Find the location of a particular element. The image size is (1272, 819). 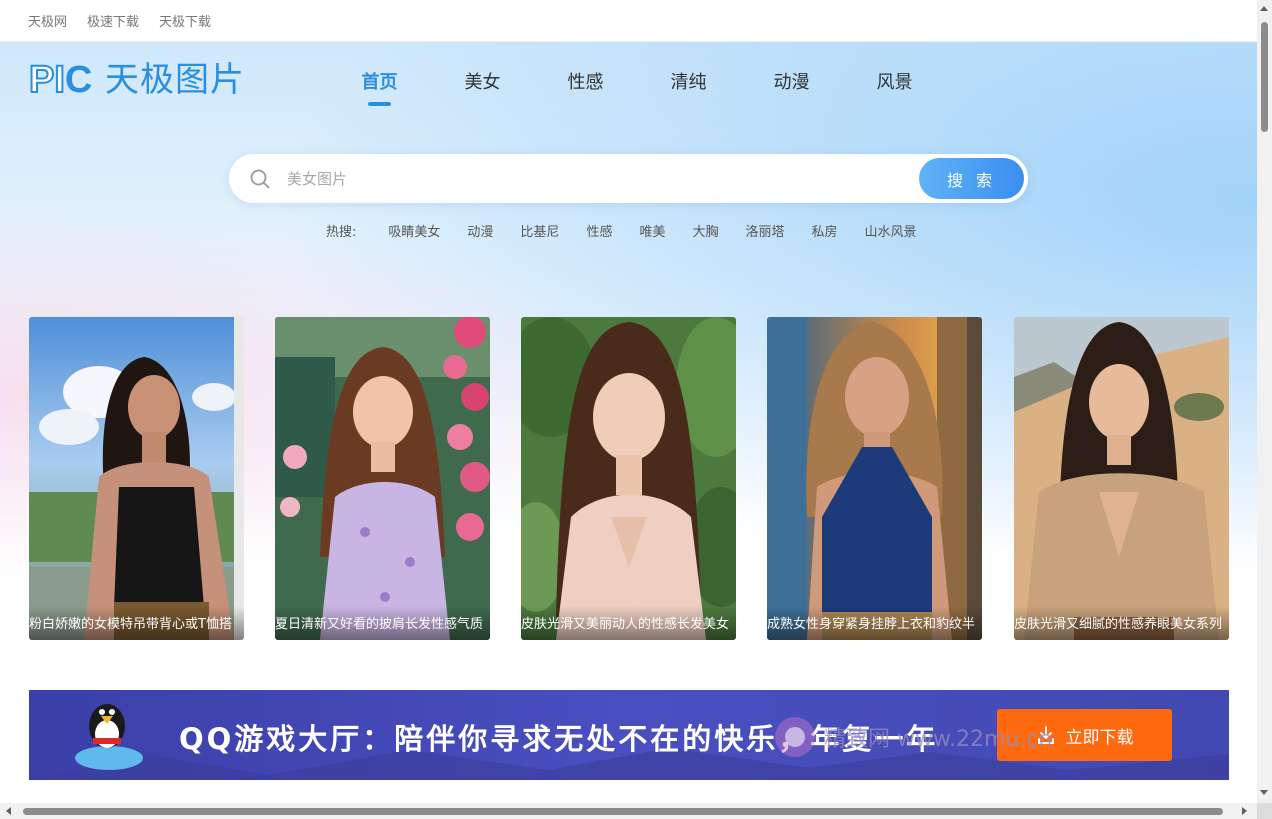

image-card: 夏日清新又好看的披肩长发性感气质 is located at coordinates (382, 478).